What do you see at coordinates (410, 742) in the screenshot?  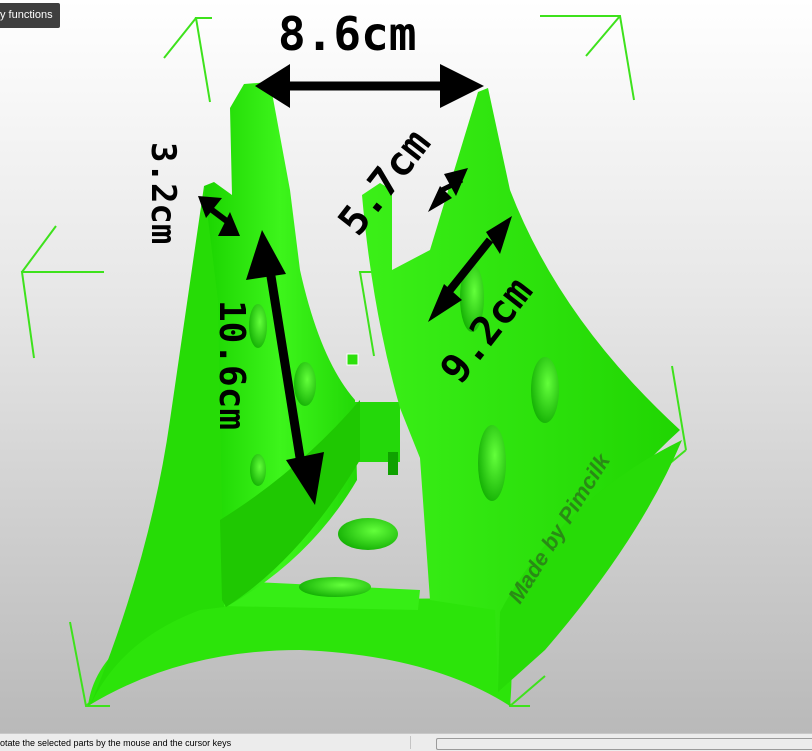 I see `status-separator` at bounding box center [410, 742].